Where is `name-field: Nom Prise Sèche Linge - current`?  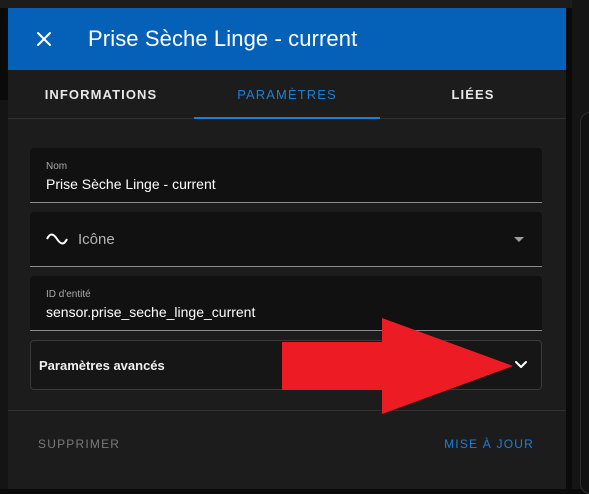 name-field: Nom Prise Sèche Linge - current is located at coordinates (286, 175).